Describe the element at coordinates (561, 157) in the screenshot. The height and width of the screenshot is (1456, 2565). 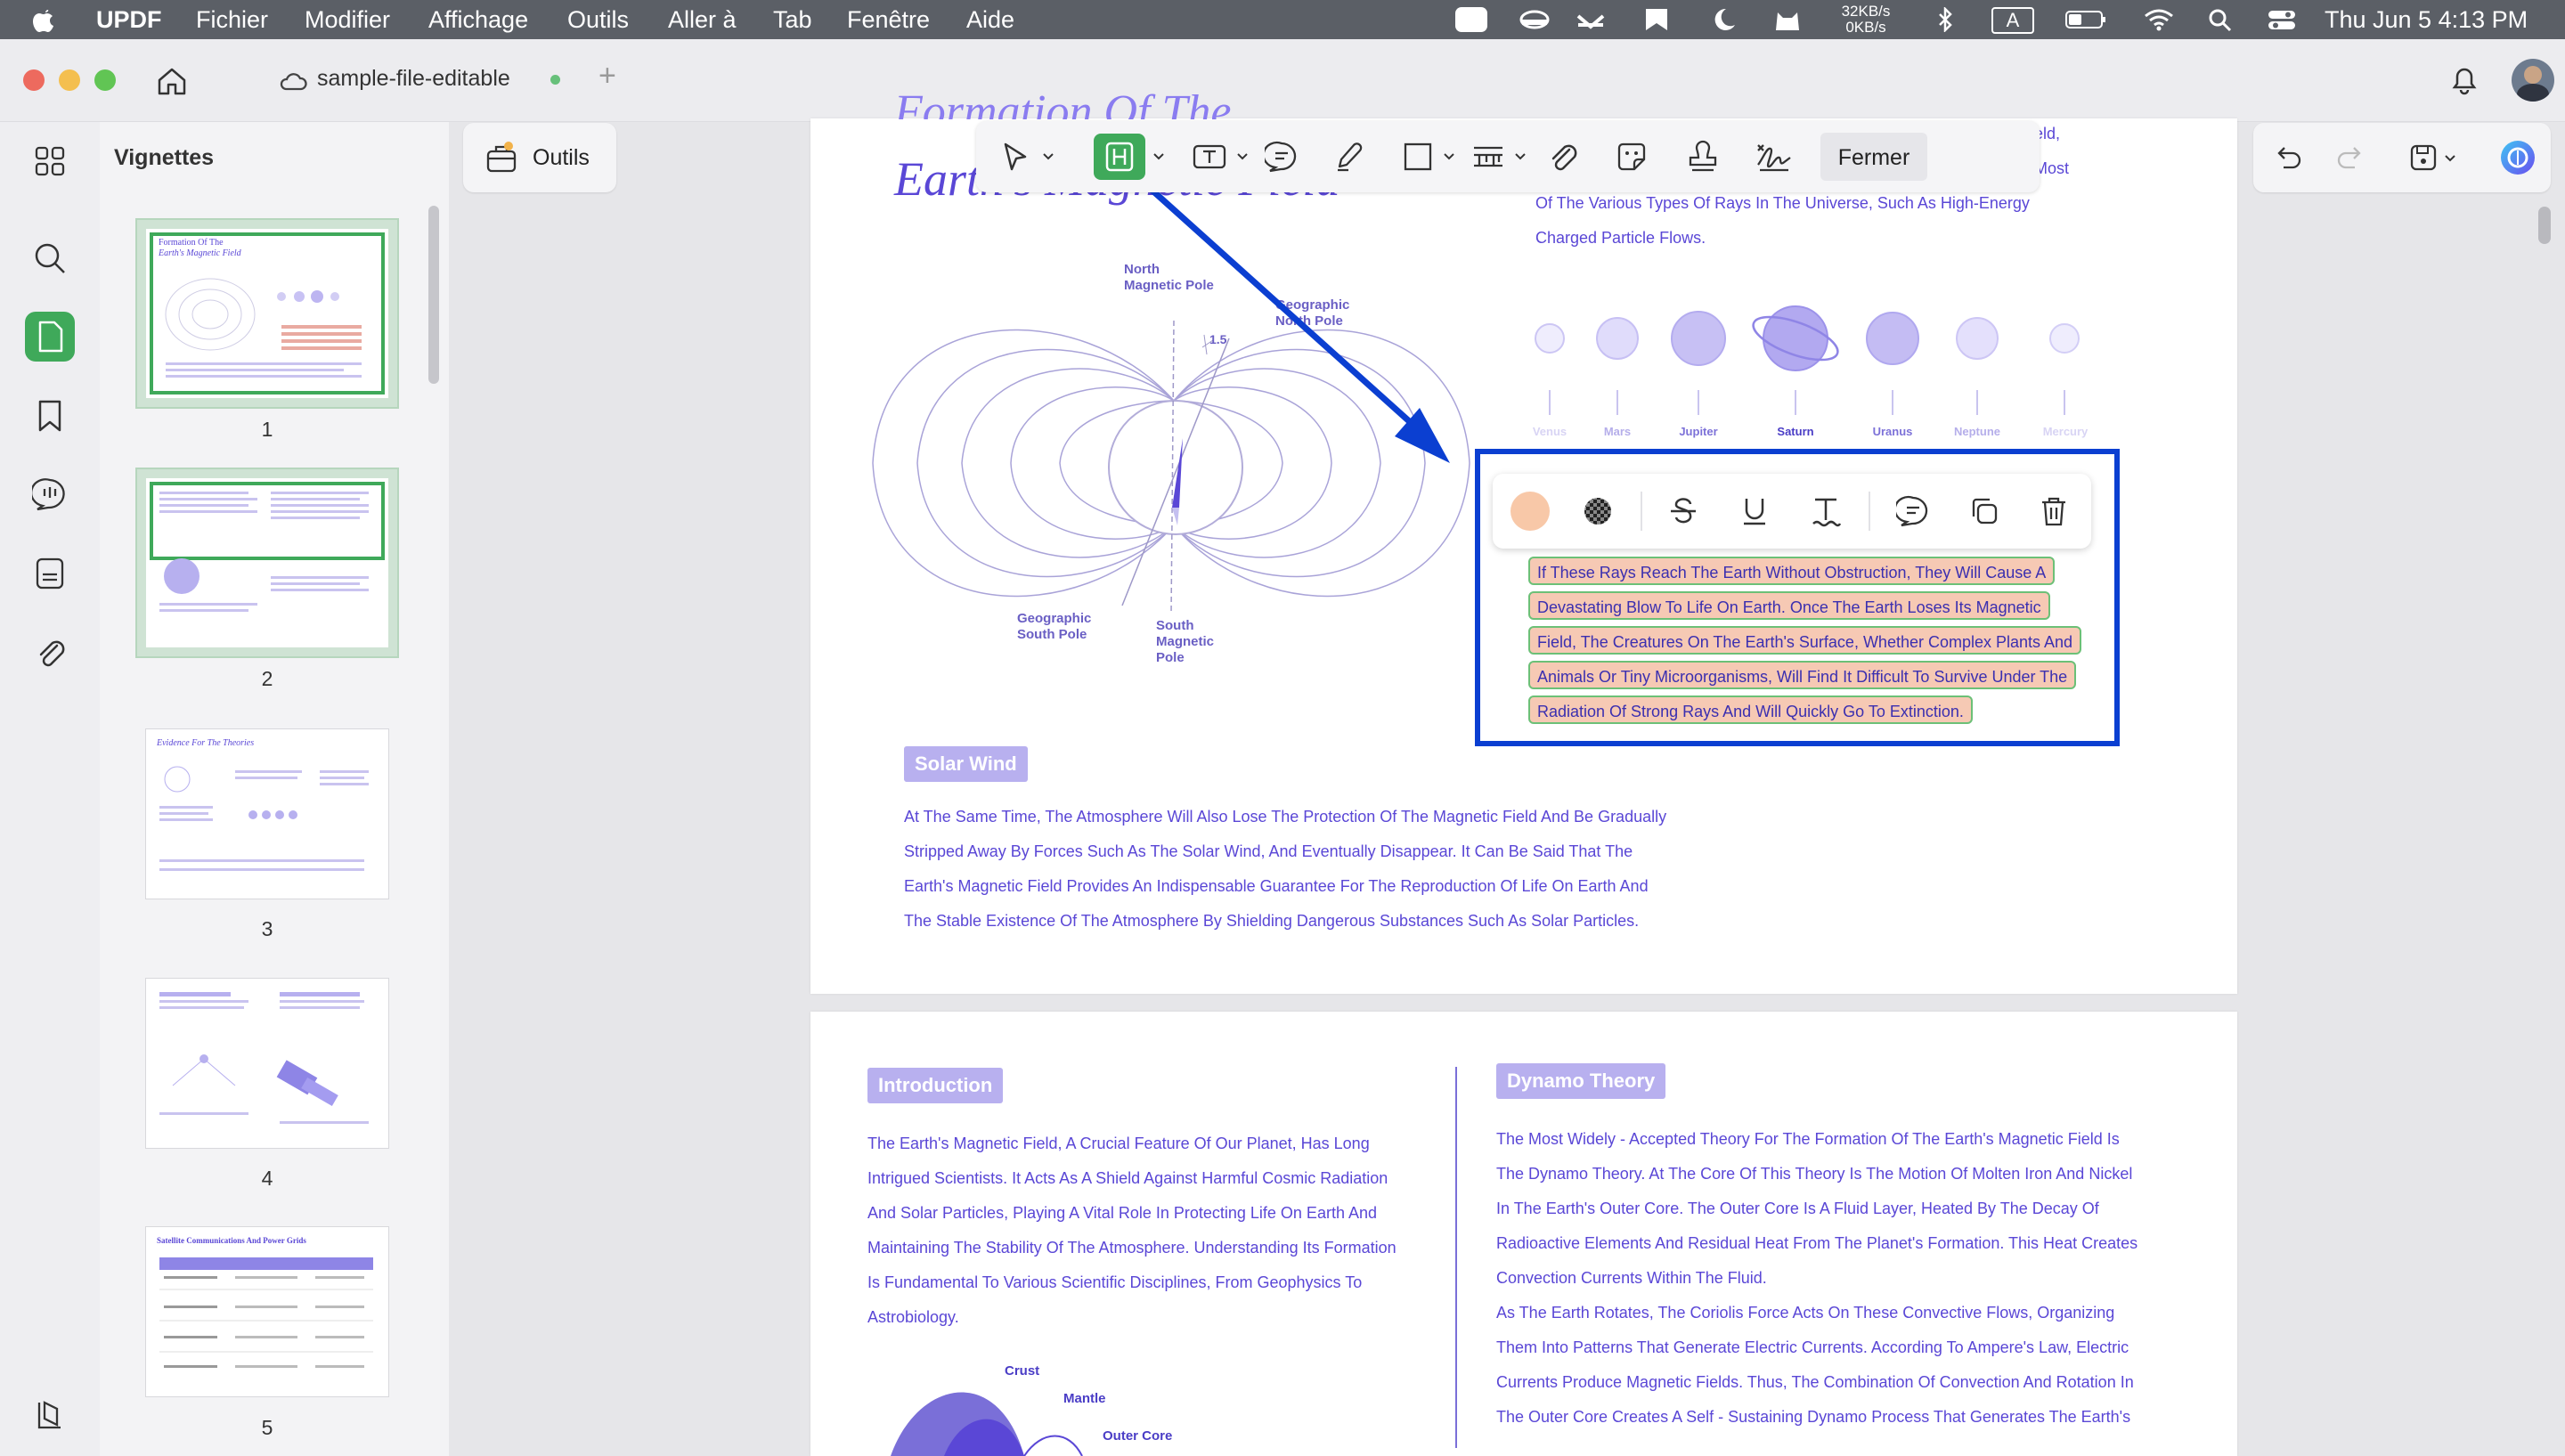
I see `outils-label: Outils` at that location.